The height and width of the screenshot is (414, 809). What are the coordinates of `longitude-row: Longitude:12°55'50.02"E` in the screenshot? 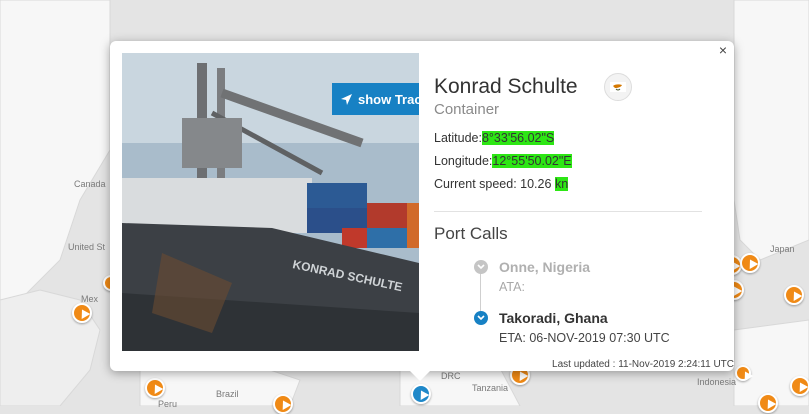 It's located at (503, 161).